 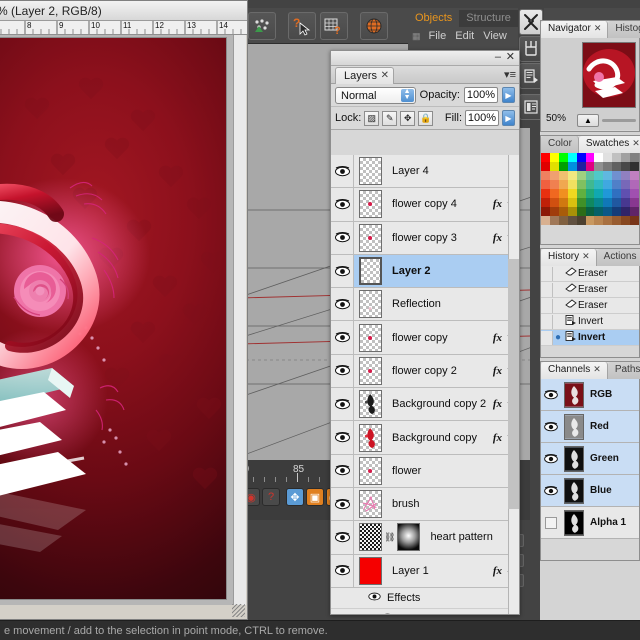 I want to click on tab-layers: Layers ✕, so click(x=365, y=75).